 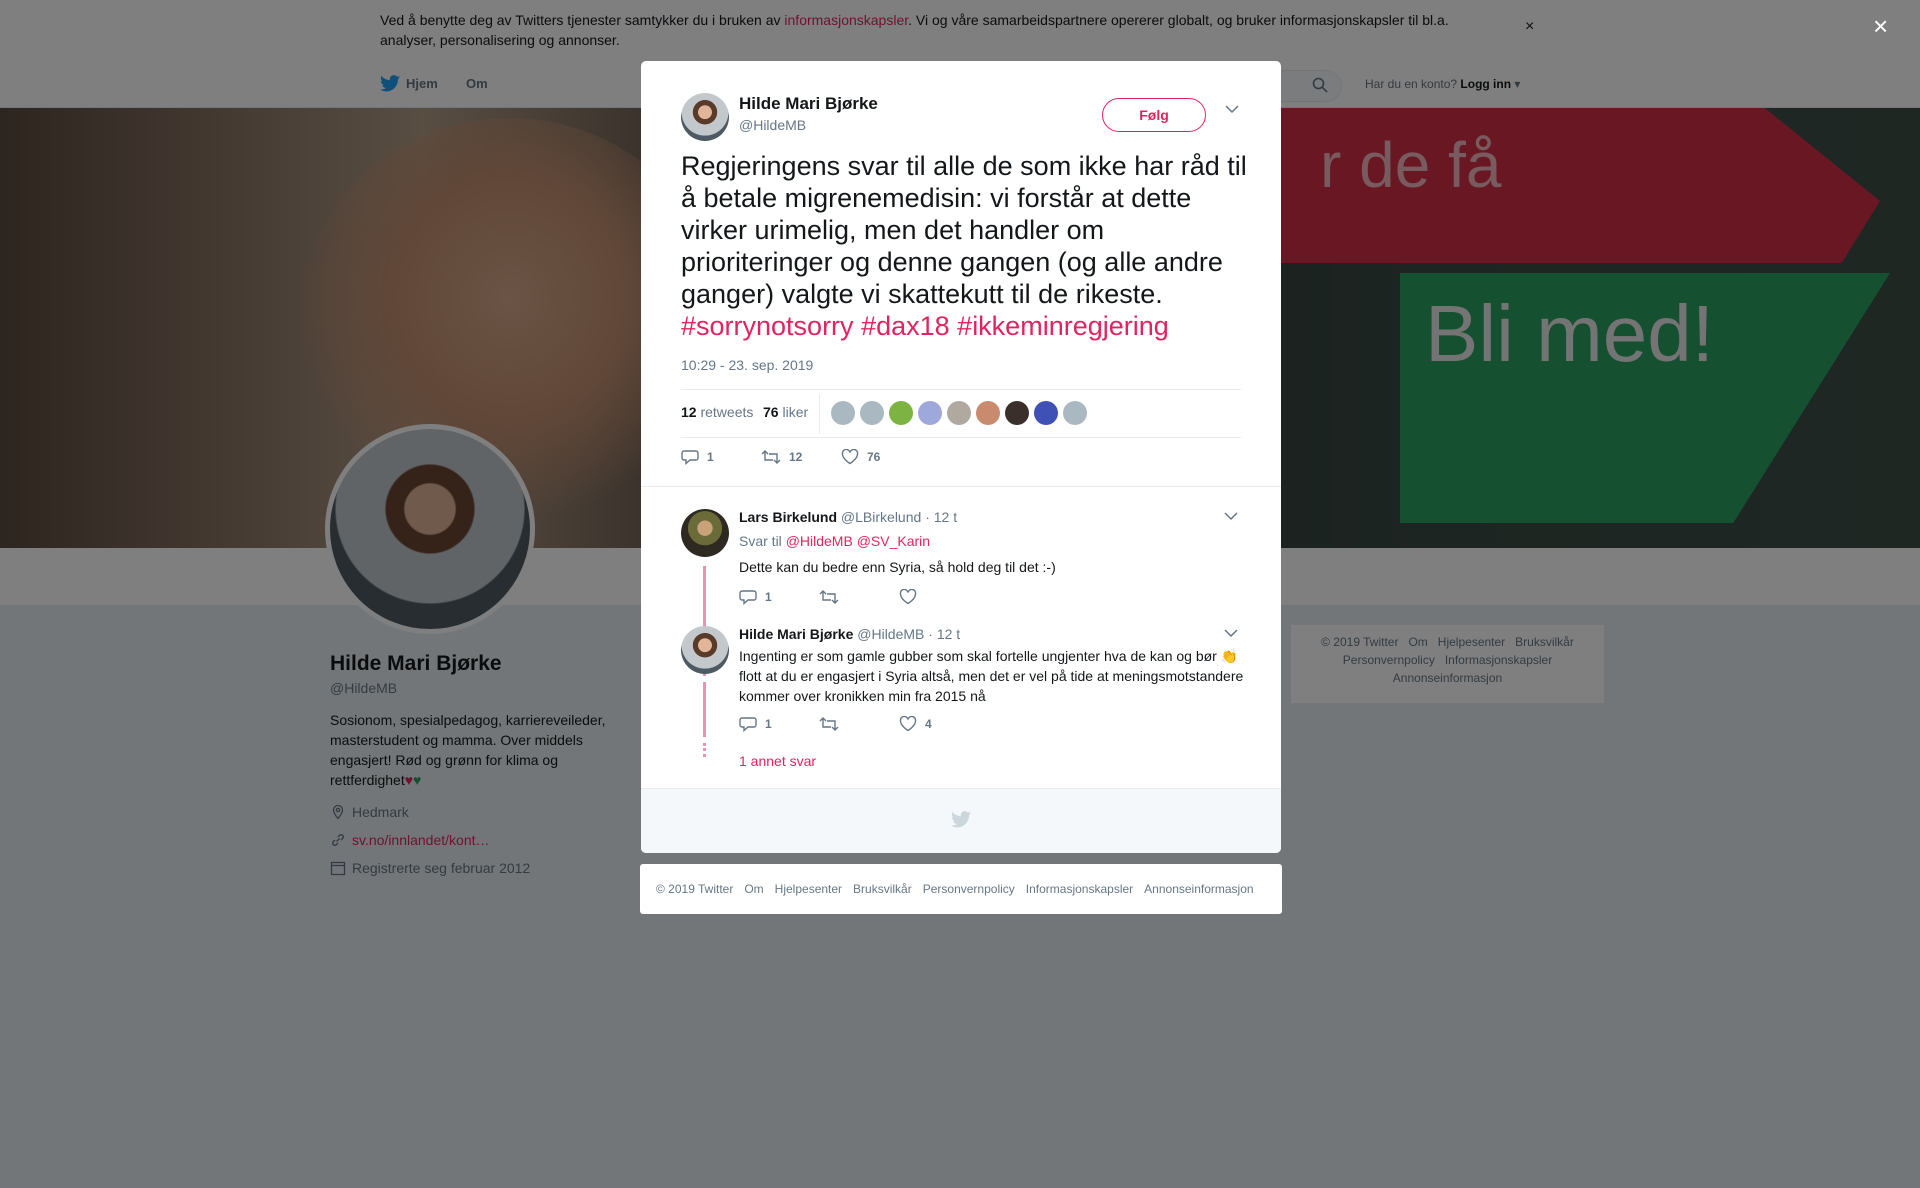 I want to click on reply-header: Hilde Mari Bjørke @HildeMB · 12 t, so click(x=849, y=634).